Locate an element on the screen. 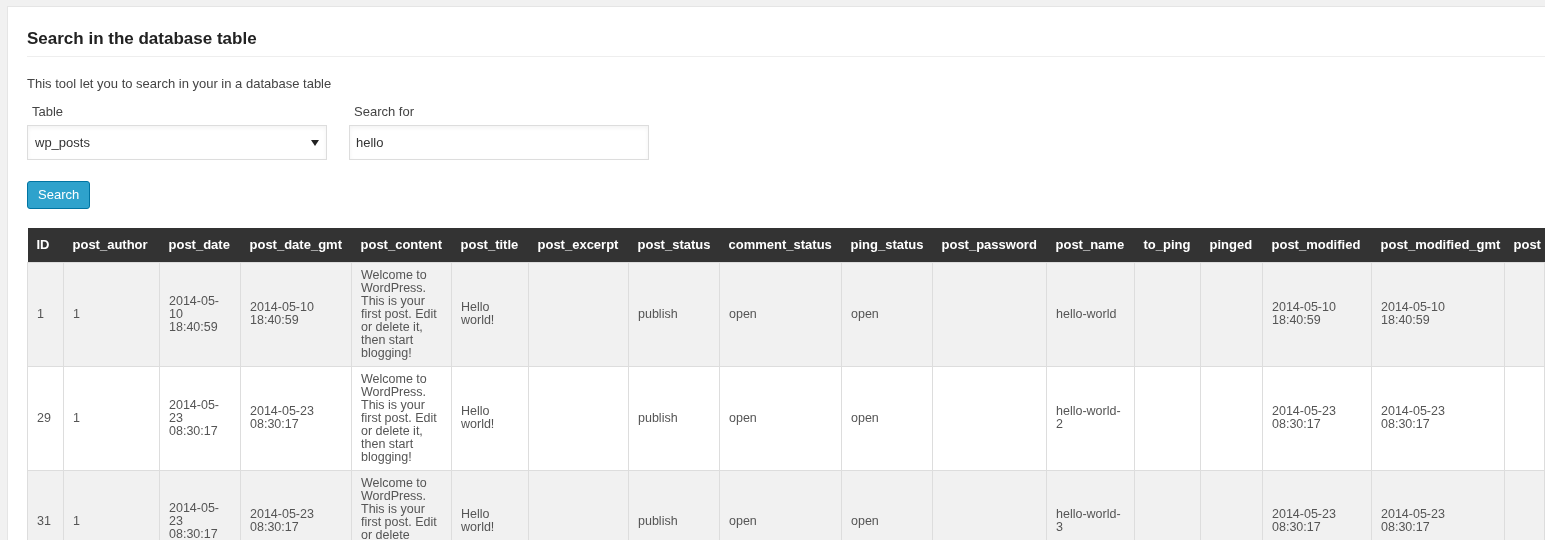 This screenshot has height=540, width=1545. column-header: to_ping is located at coordinates (1167, 245).